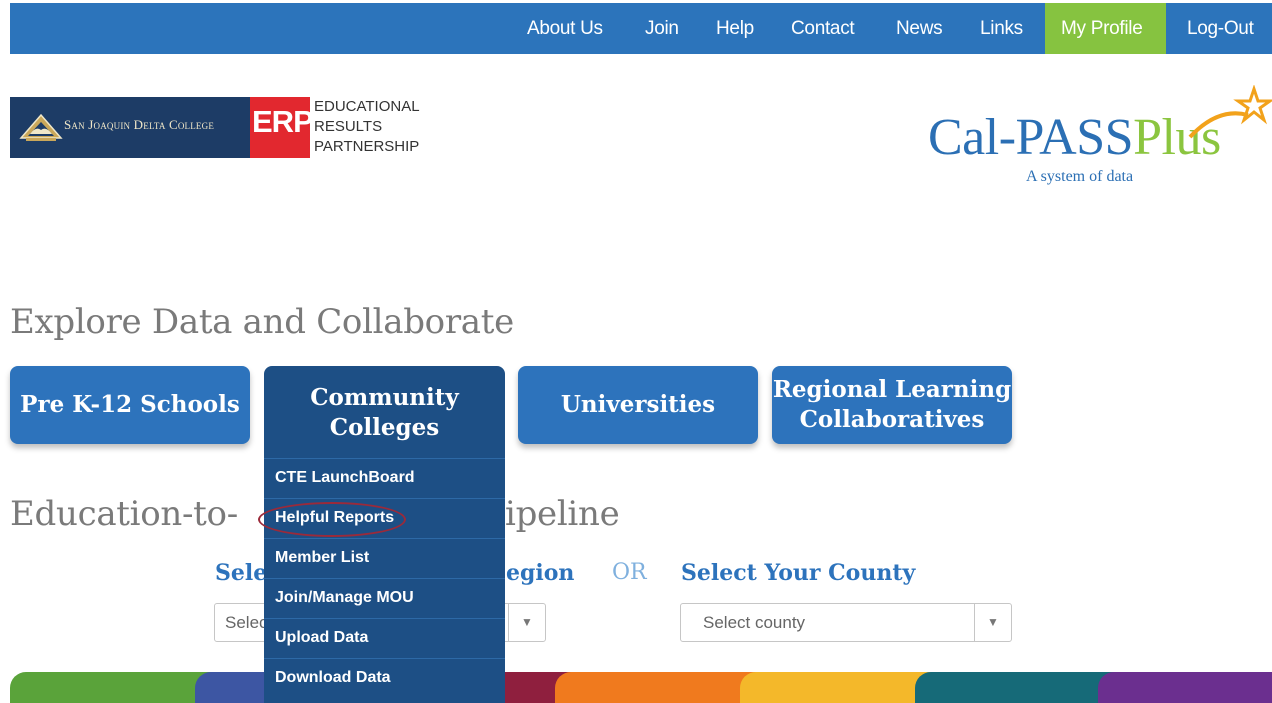  Describe the element at coordinates (846, 622) in the screenshot. I see `county-select: Select county ▼` at that location.